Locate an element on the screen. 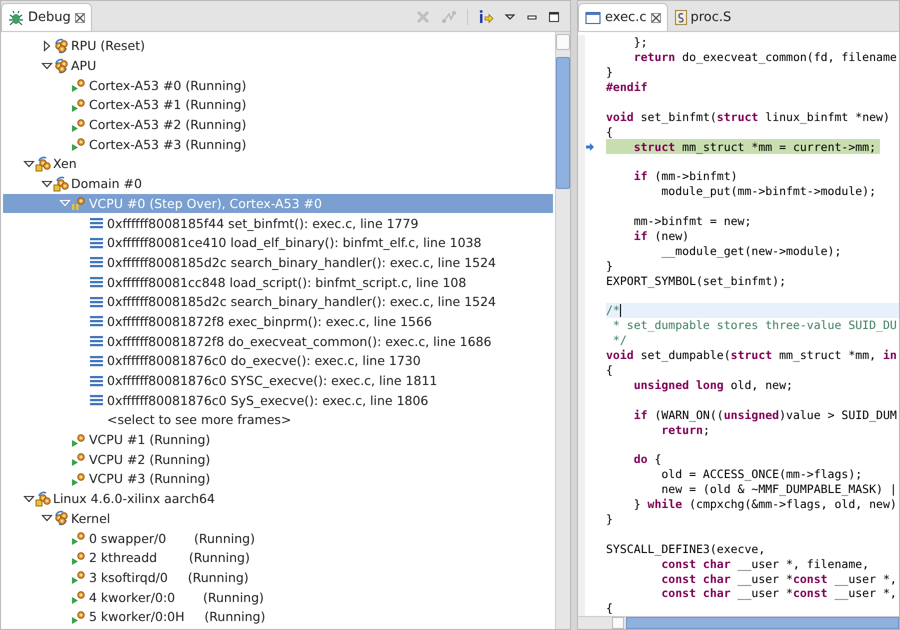 Image resolution: width=900 pixels, height=630 pixels. debug-view-tab: Debug is located at coordinates (46, 17).